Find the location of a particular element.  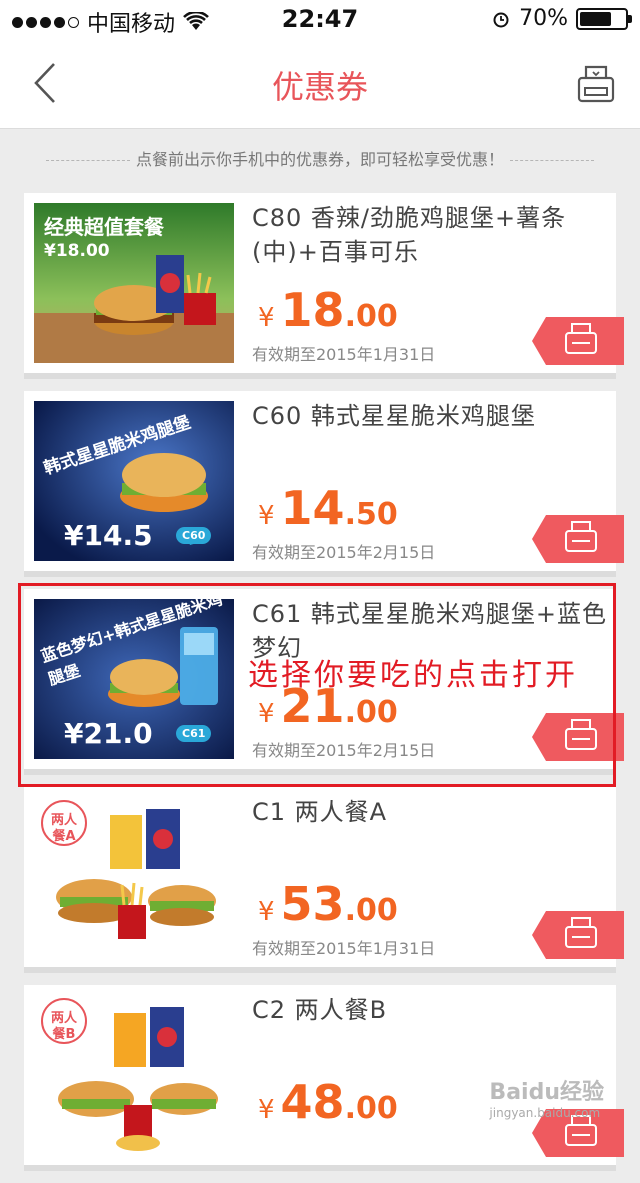

coupon-image: 韩式星星脆米鸡腿堡 ¥14.5 C60 is located at coordinates (134, 481).